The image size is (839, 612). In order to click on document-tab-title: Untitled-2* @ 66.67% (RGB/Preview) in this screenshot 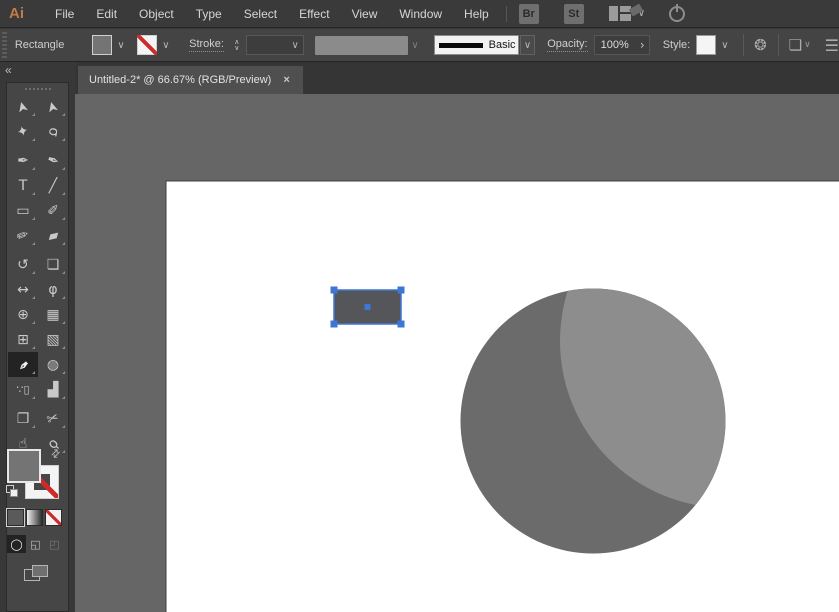, I will do `click(180, 80)`.